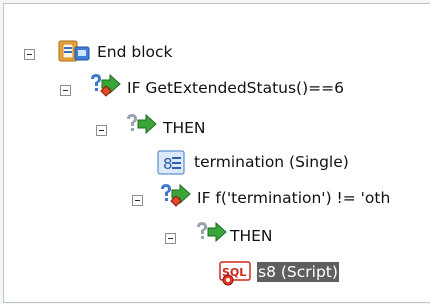 The image size is (430, 304). What do you see at coordinates (154, 235) in the screenshot?
I see `tree-node-then-2: THEN` at bounding box center [154, 235].